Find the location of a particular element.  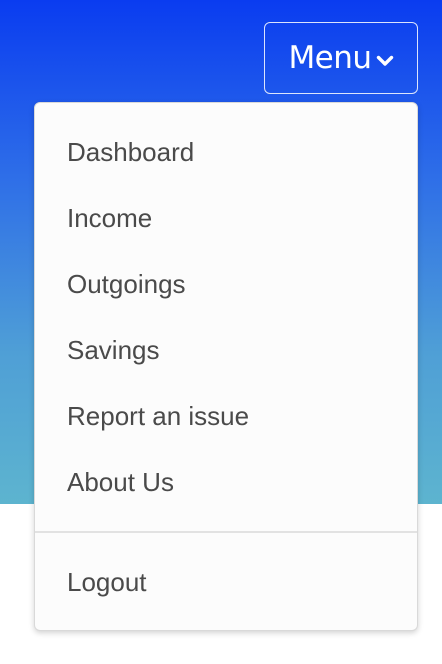

menu-toggle-button: Menu is located at coordinates (341, 58).